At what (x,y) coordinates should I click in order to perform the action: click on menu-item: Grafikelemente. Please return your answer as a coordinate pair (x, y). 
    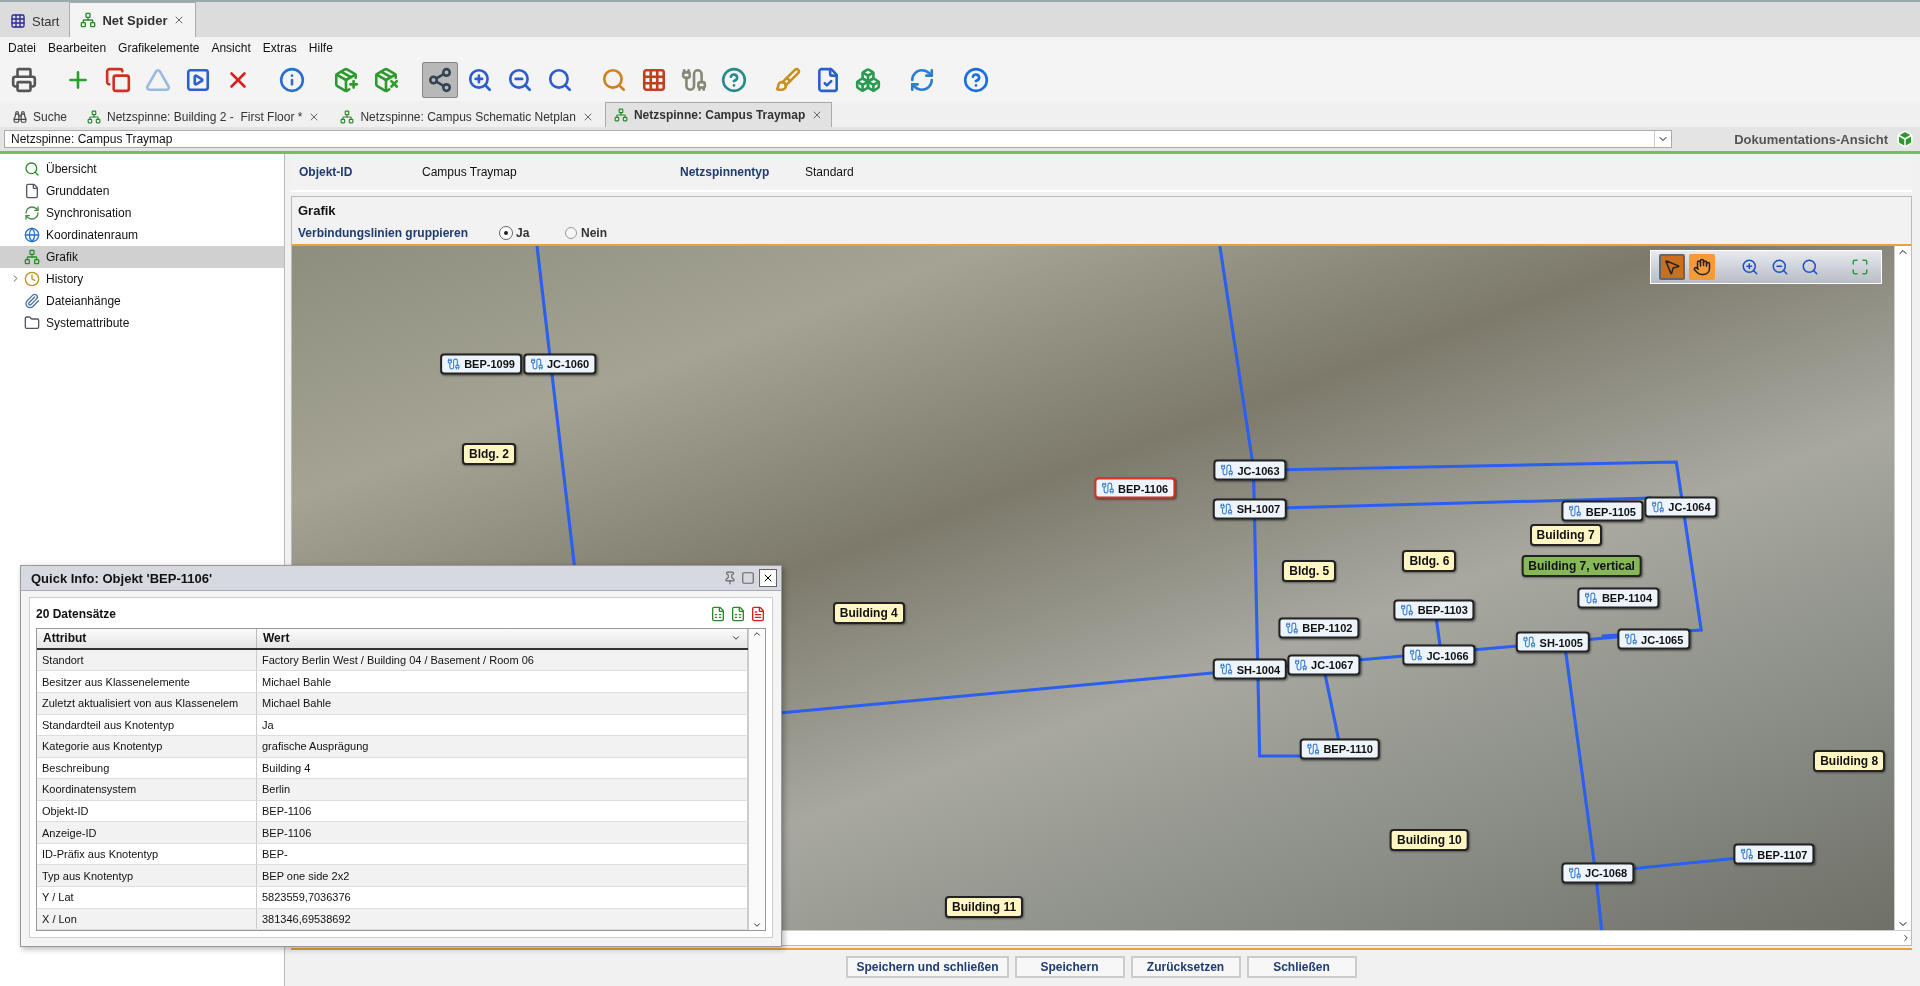
    Looking at the image, I should click on (159, 48).